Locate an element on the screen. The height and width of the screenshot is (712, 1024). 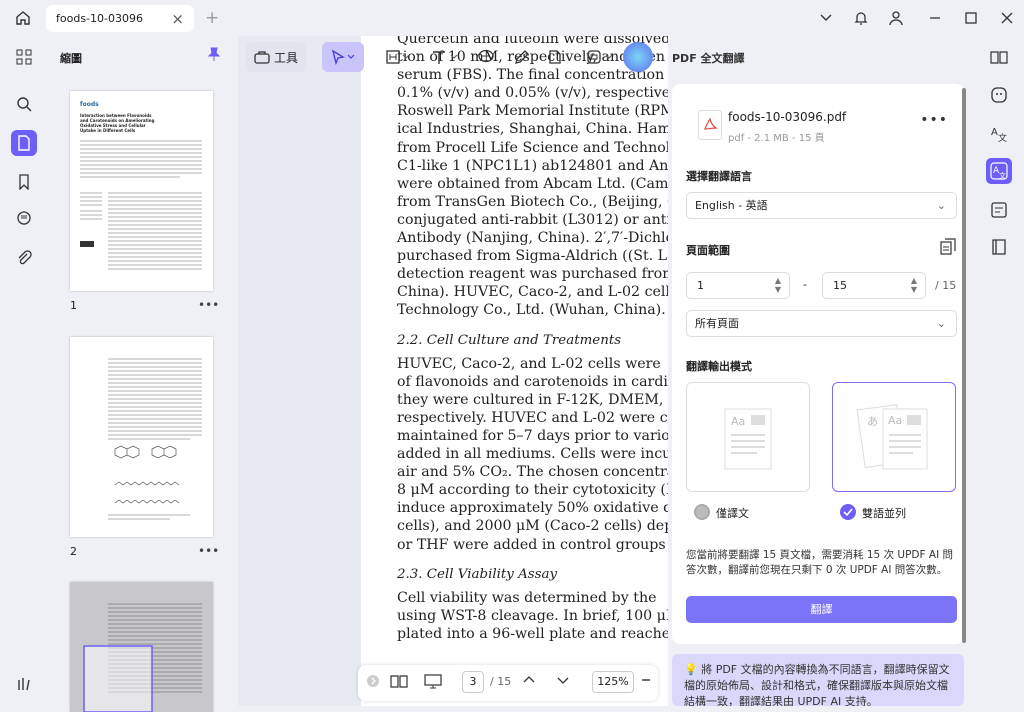
comment-tool-icon is located at coordinates (486, 57).